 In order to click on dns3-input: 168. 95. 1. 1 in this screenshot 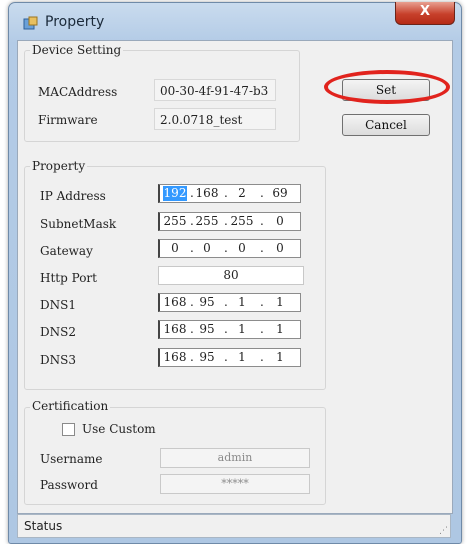, I will do `click(229, 357)`.